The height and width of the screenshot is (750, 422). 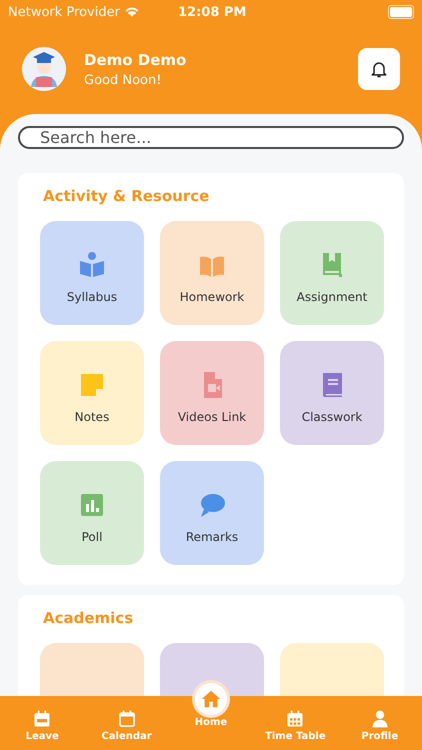 What do you see at coordinates (132, 12) in the screenshot?
I see `wifi-icon` at bounding box center [132, 12].